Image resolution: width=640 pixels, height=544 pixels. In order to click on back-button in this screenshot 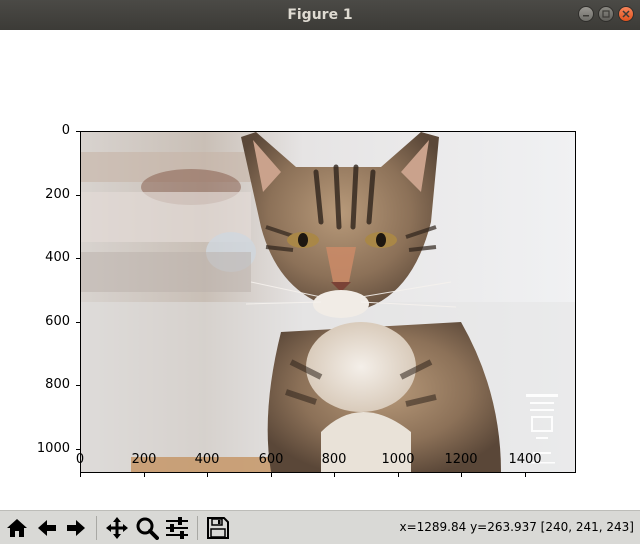, I will do `click(47, 528)`.